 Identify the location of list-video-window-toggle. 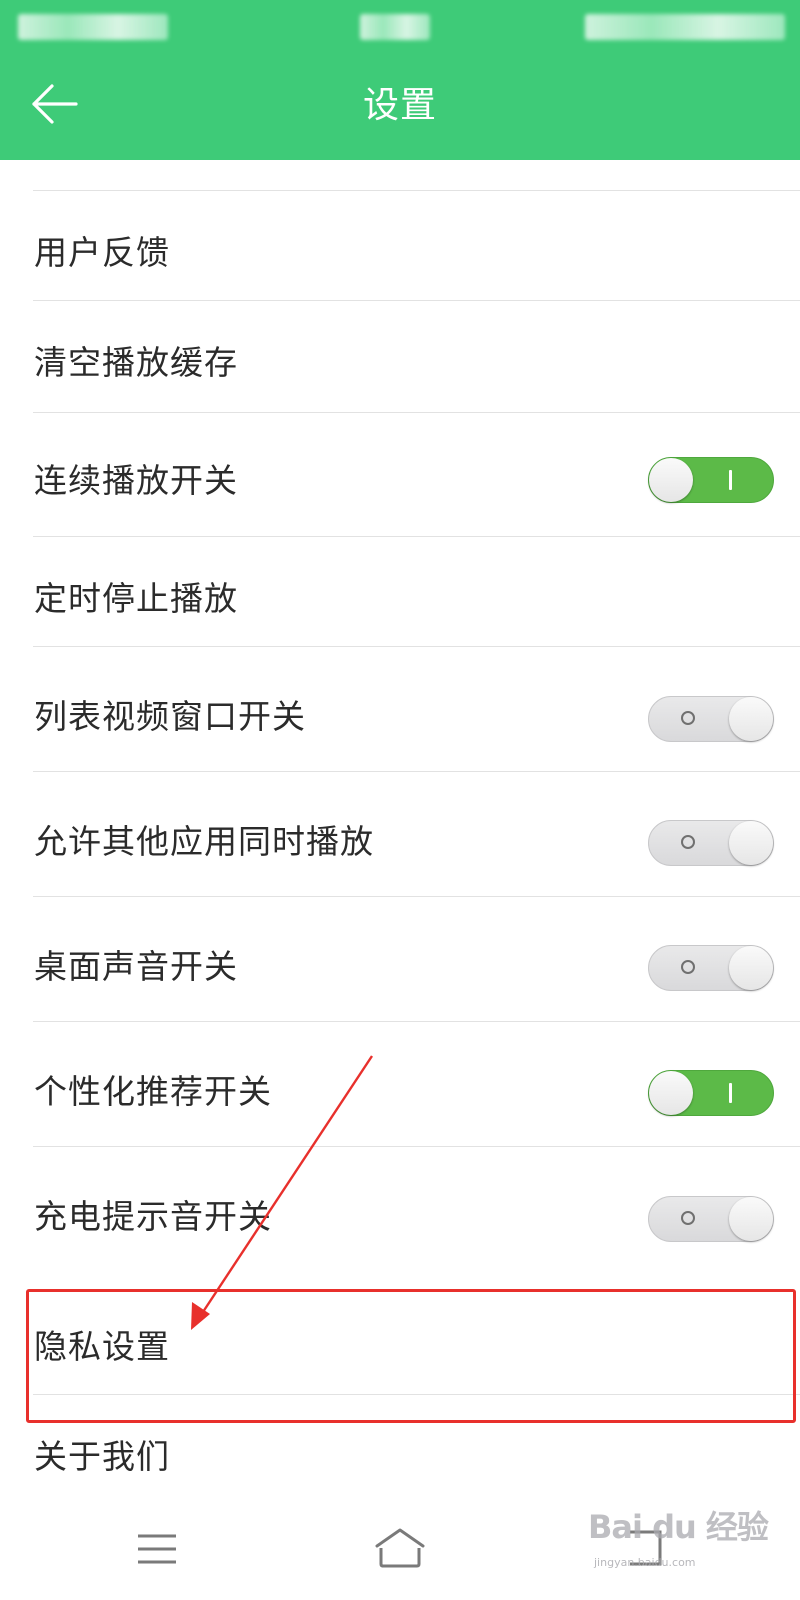
(711, 719).